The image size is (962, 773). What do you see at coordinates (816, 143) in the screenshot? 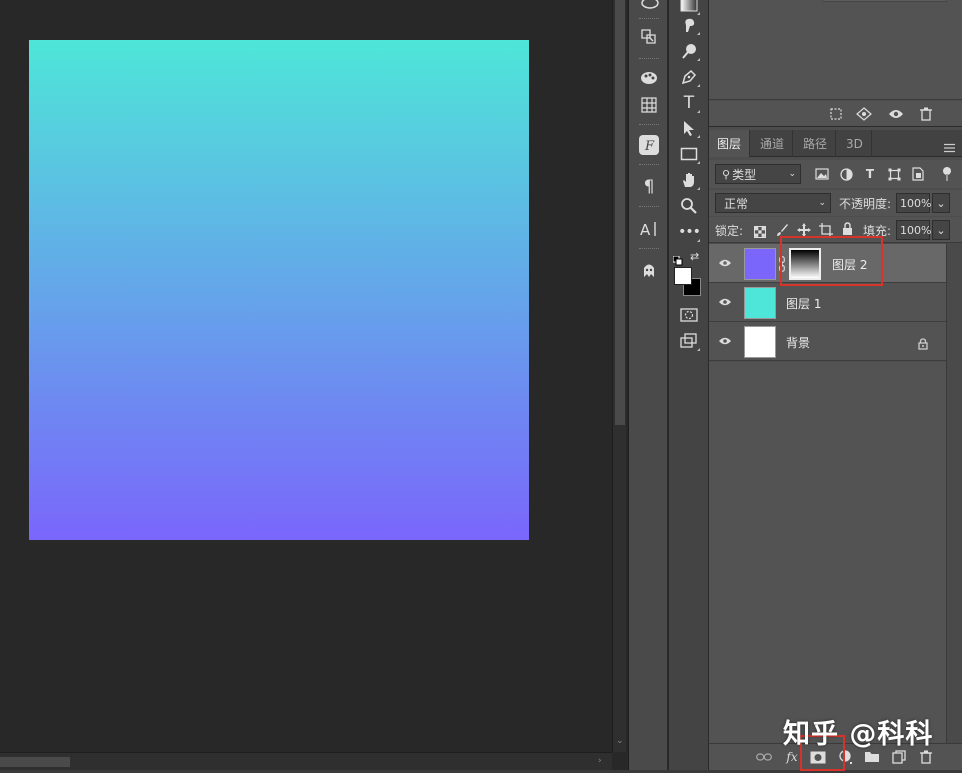
I see `tab-paths: 路径` at bounding box center [816, 143].